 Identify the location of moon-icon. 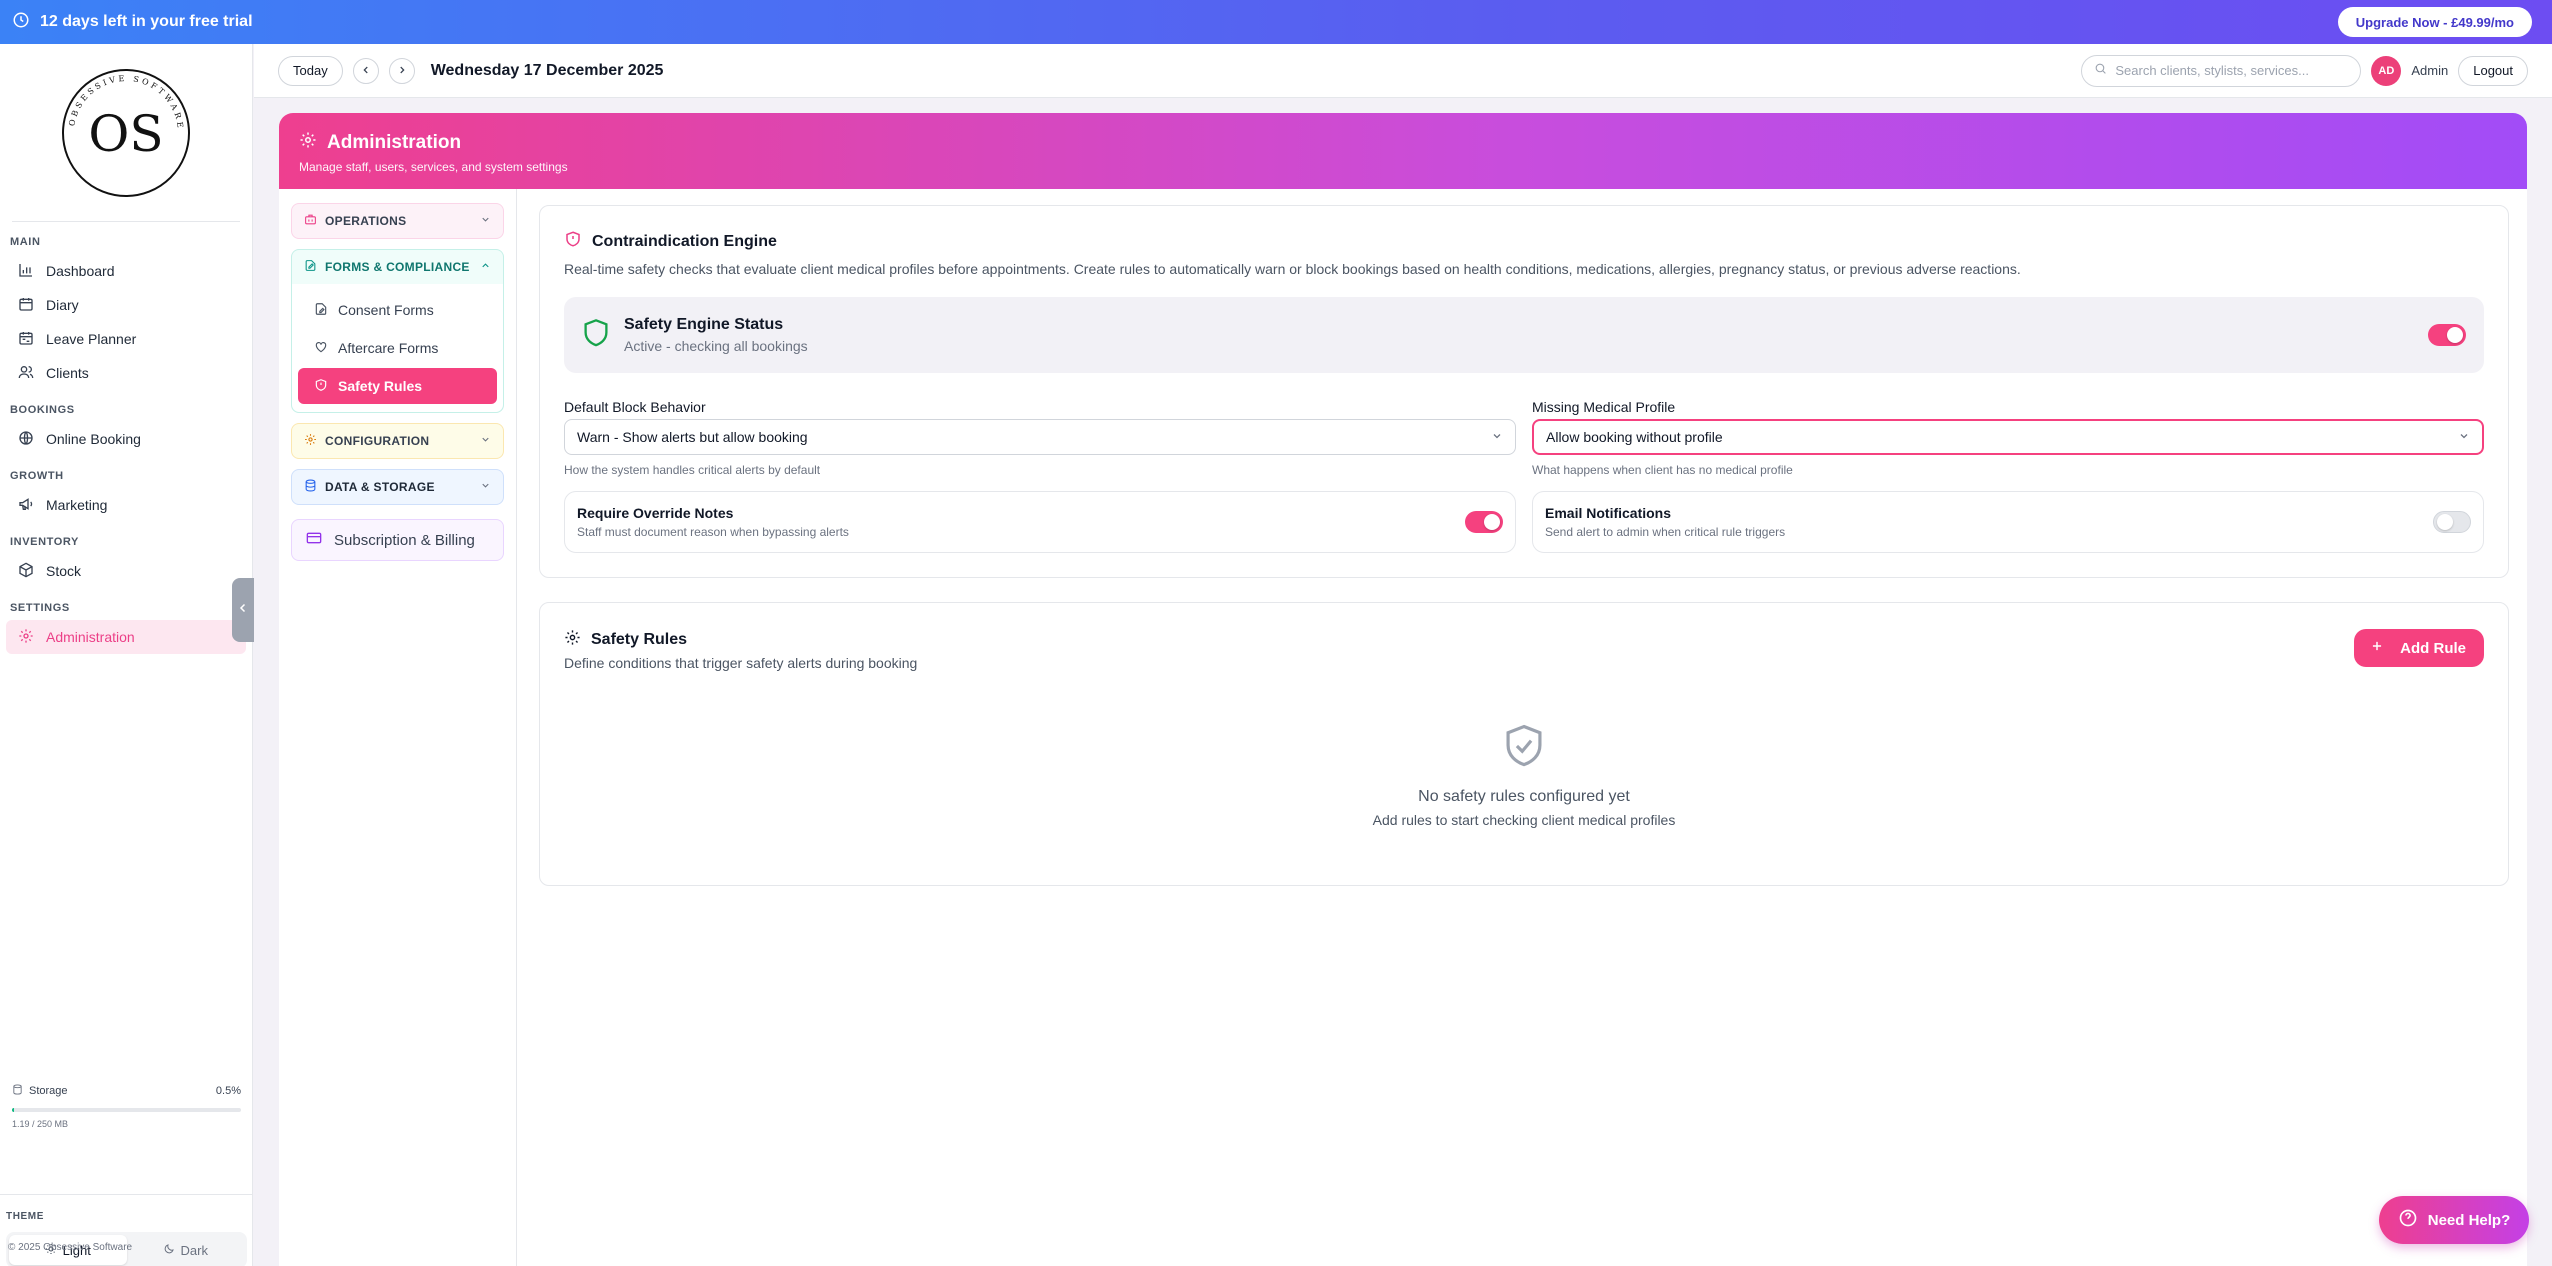
(169, 1250).